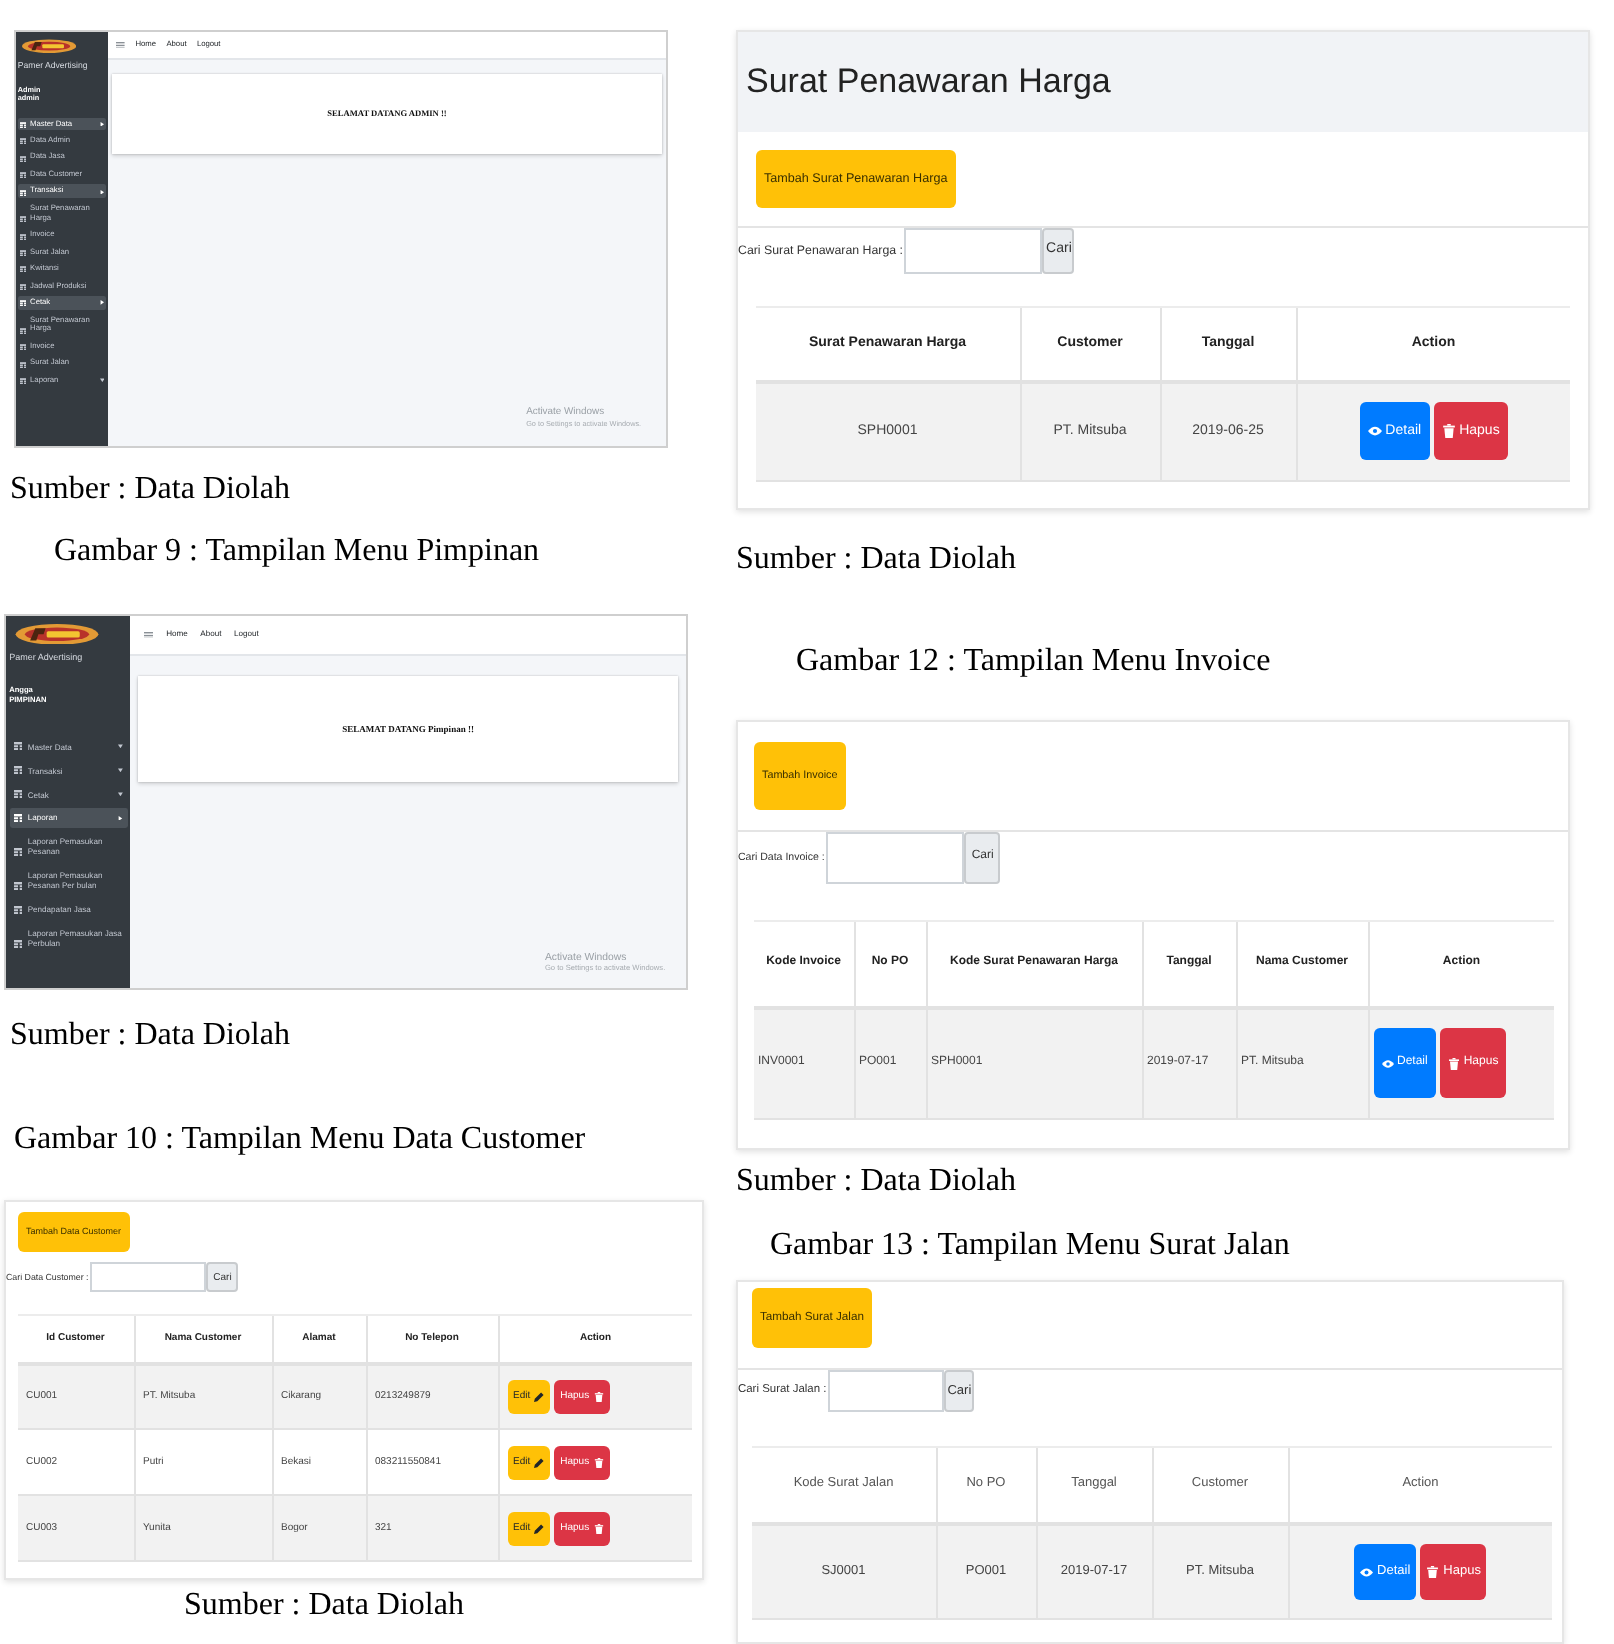 The width and height of the screenshot is (1614, 1644). Describe the element at coordinates (297, 552) in the screenshot. I see `figure-caption: Gambar 9 : Tampilan Menu Pimpinan` at that location.